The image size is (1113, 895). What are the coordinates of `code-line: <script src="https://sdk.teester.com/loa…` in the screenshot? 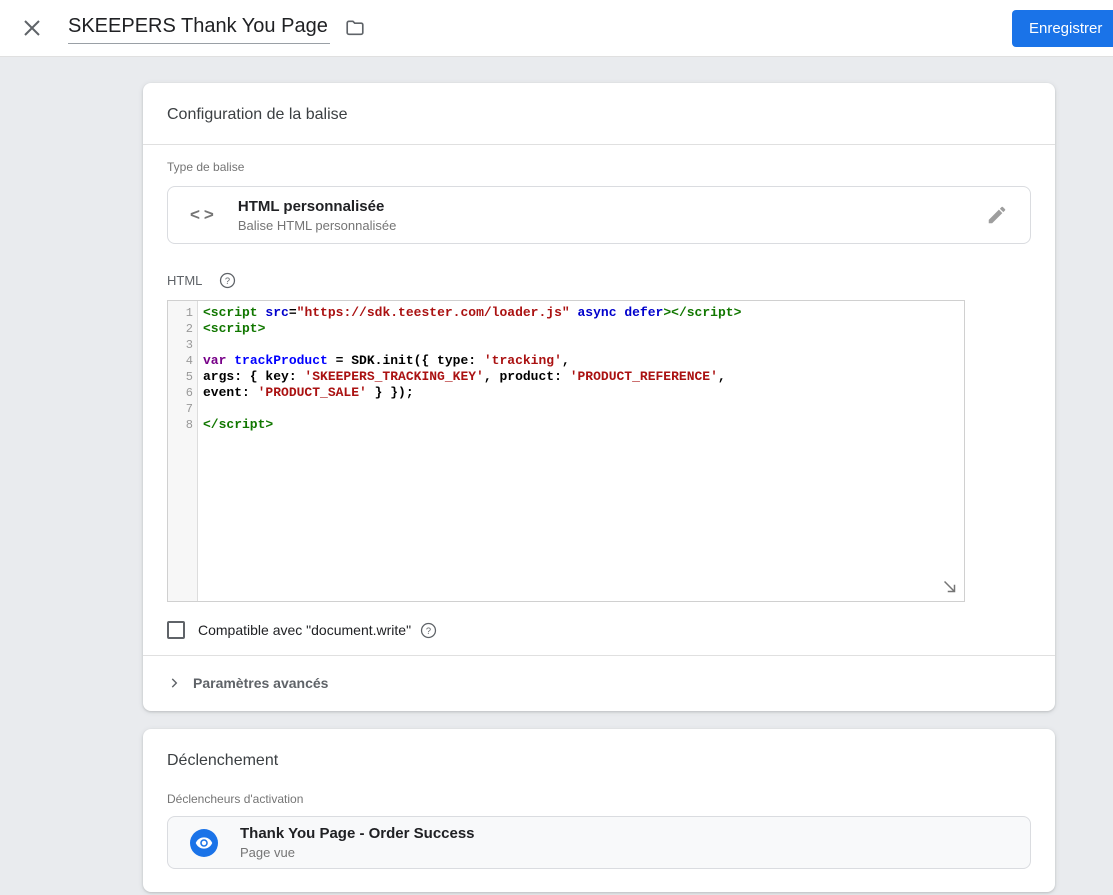 It's located at (472, 313).